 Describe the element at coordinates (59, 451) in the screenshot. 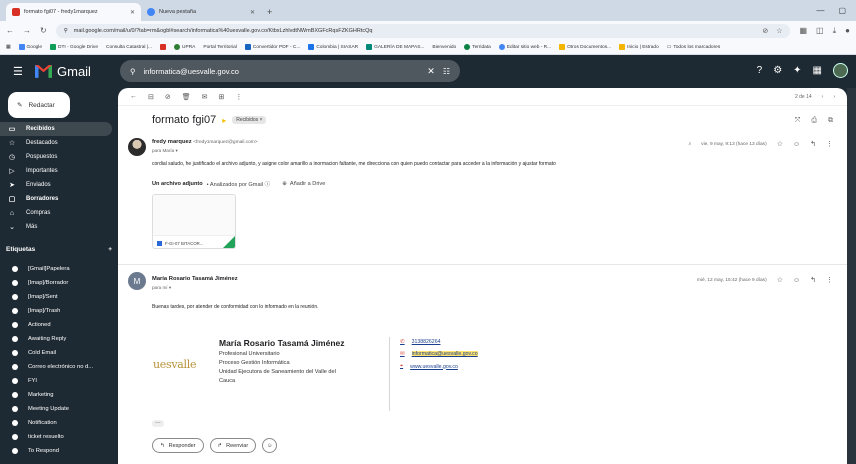

I see `label-item: To Respond` at that location.